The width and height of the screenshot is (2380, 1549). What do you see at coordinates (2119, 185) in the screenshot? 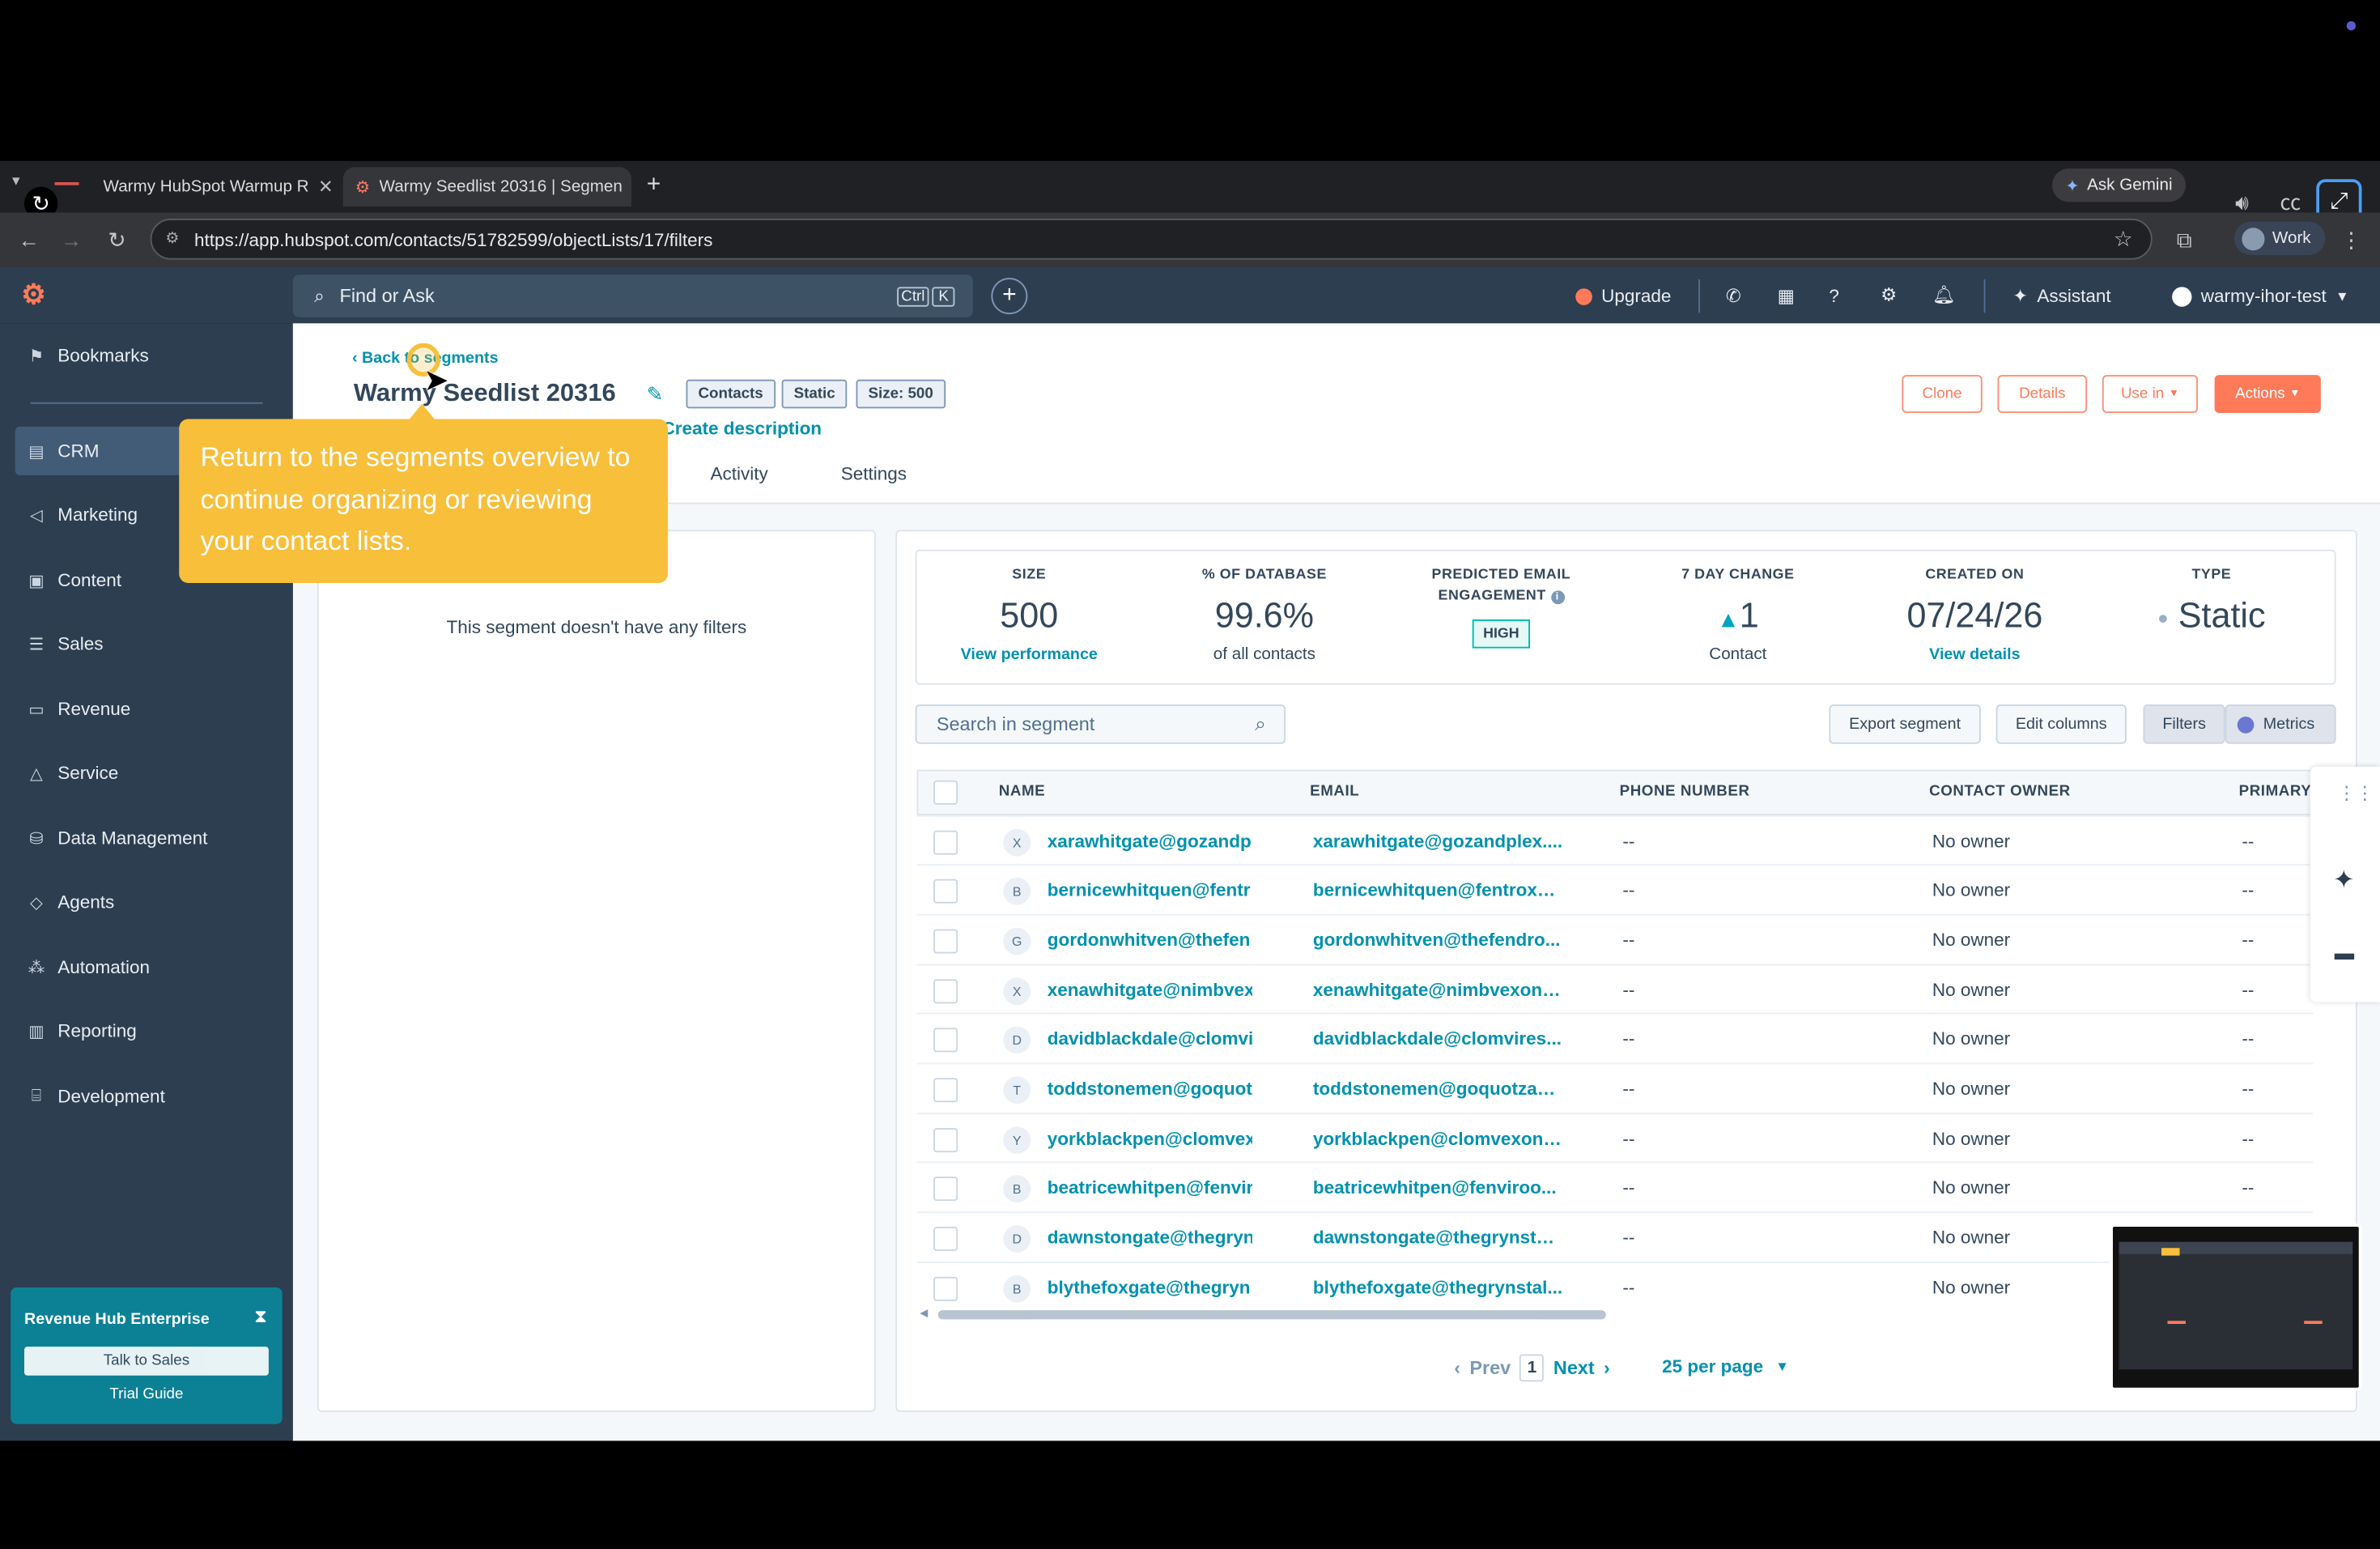
I see `ask-gemini-button: ✦ Ask Gemini` at bounding box center [2119, 185].